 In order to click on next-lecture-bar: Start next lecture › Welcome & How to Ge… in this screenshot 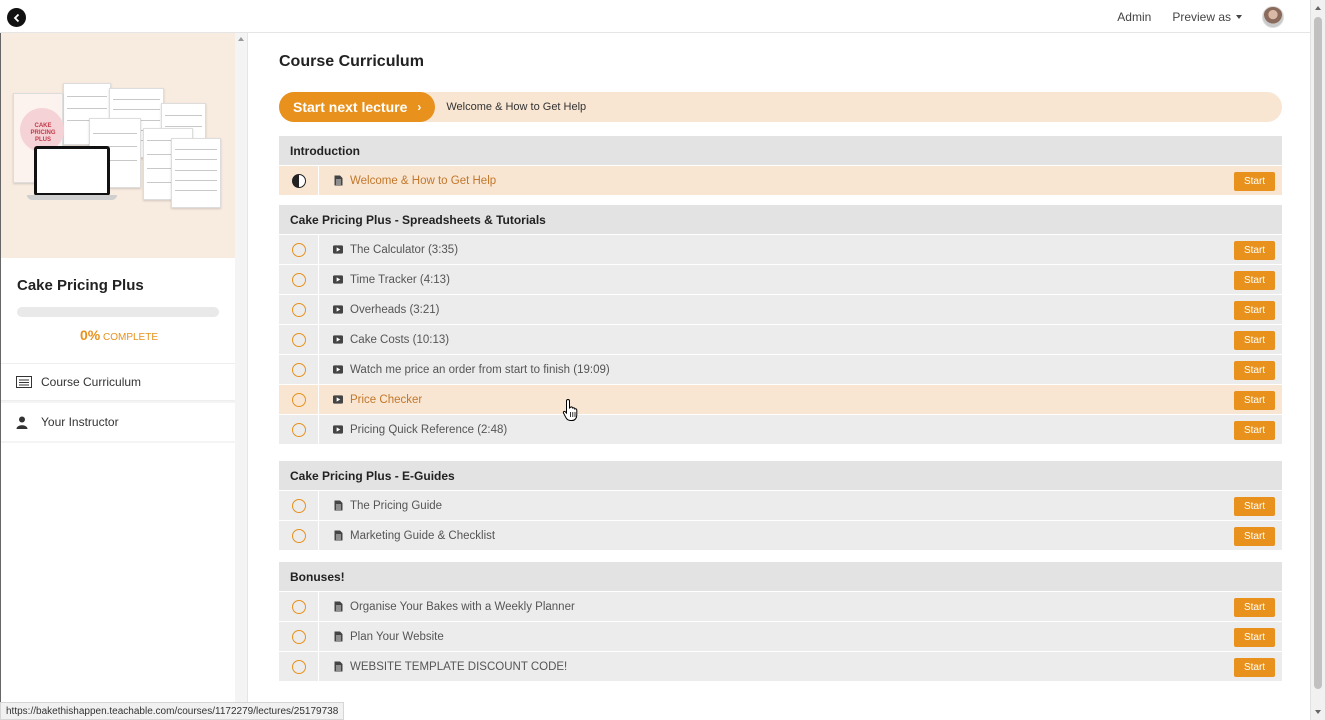, I will do `click(780, 107)`.